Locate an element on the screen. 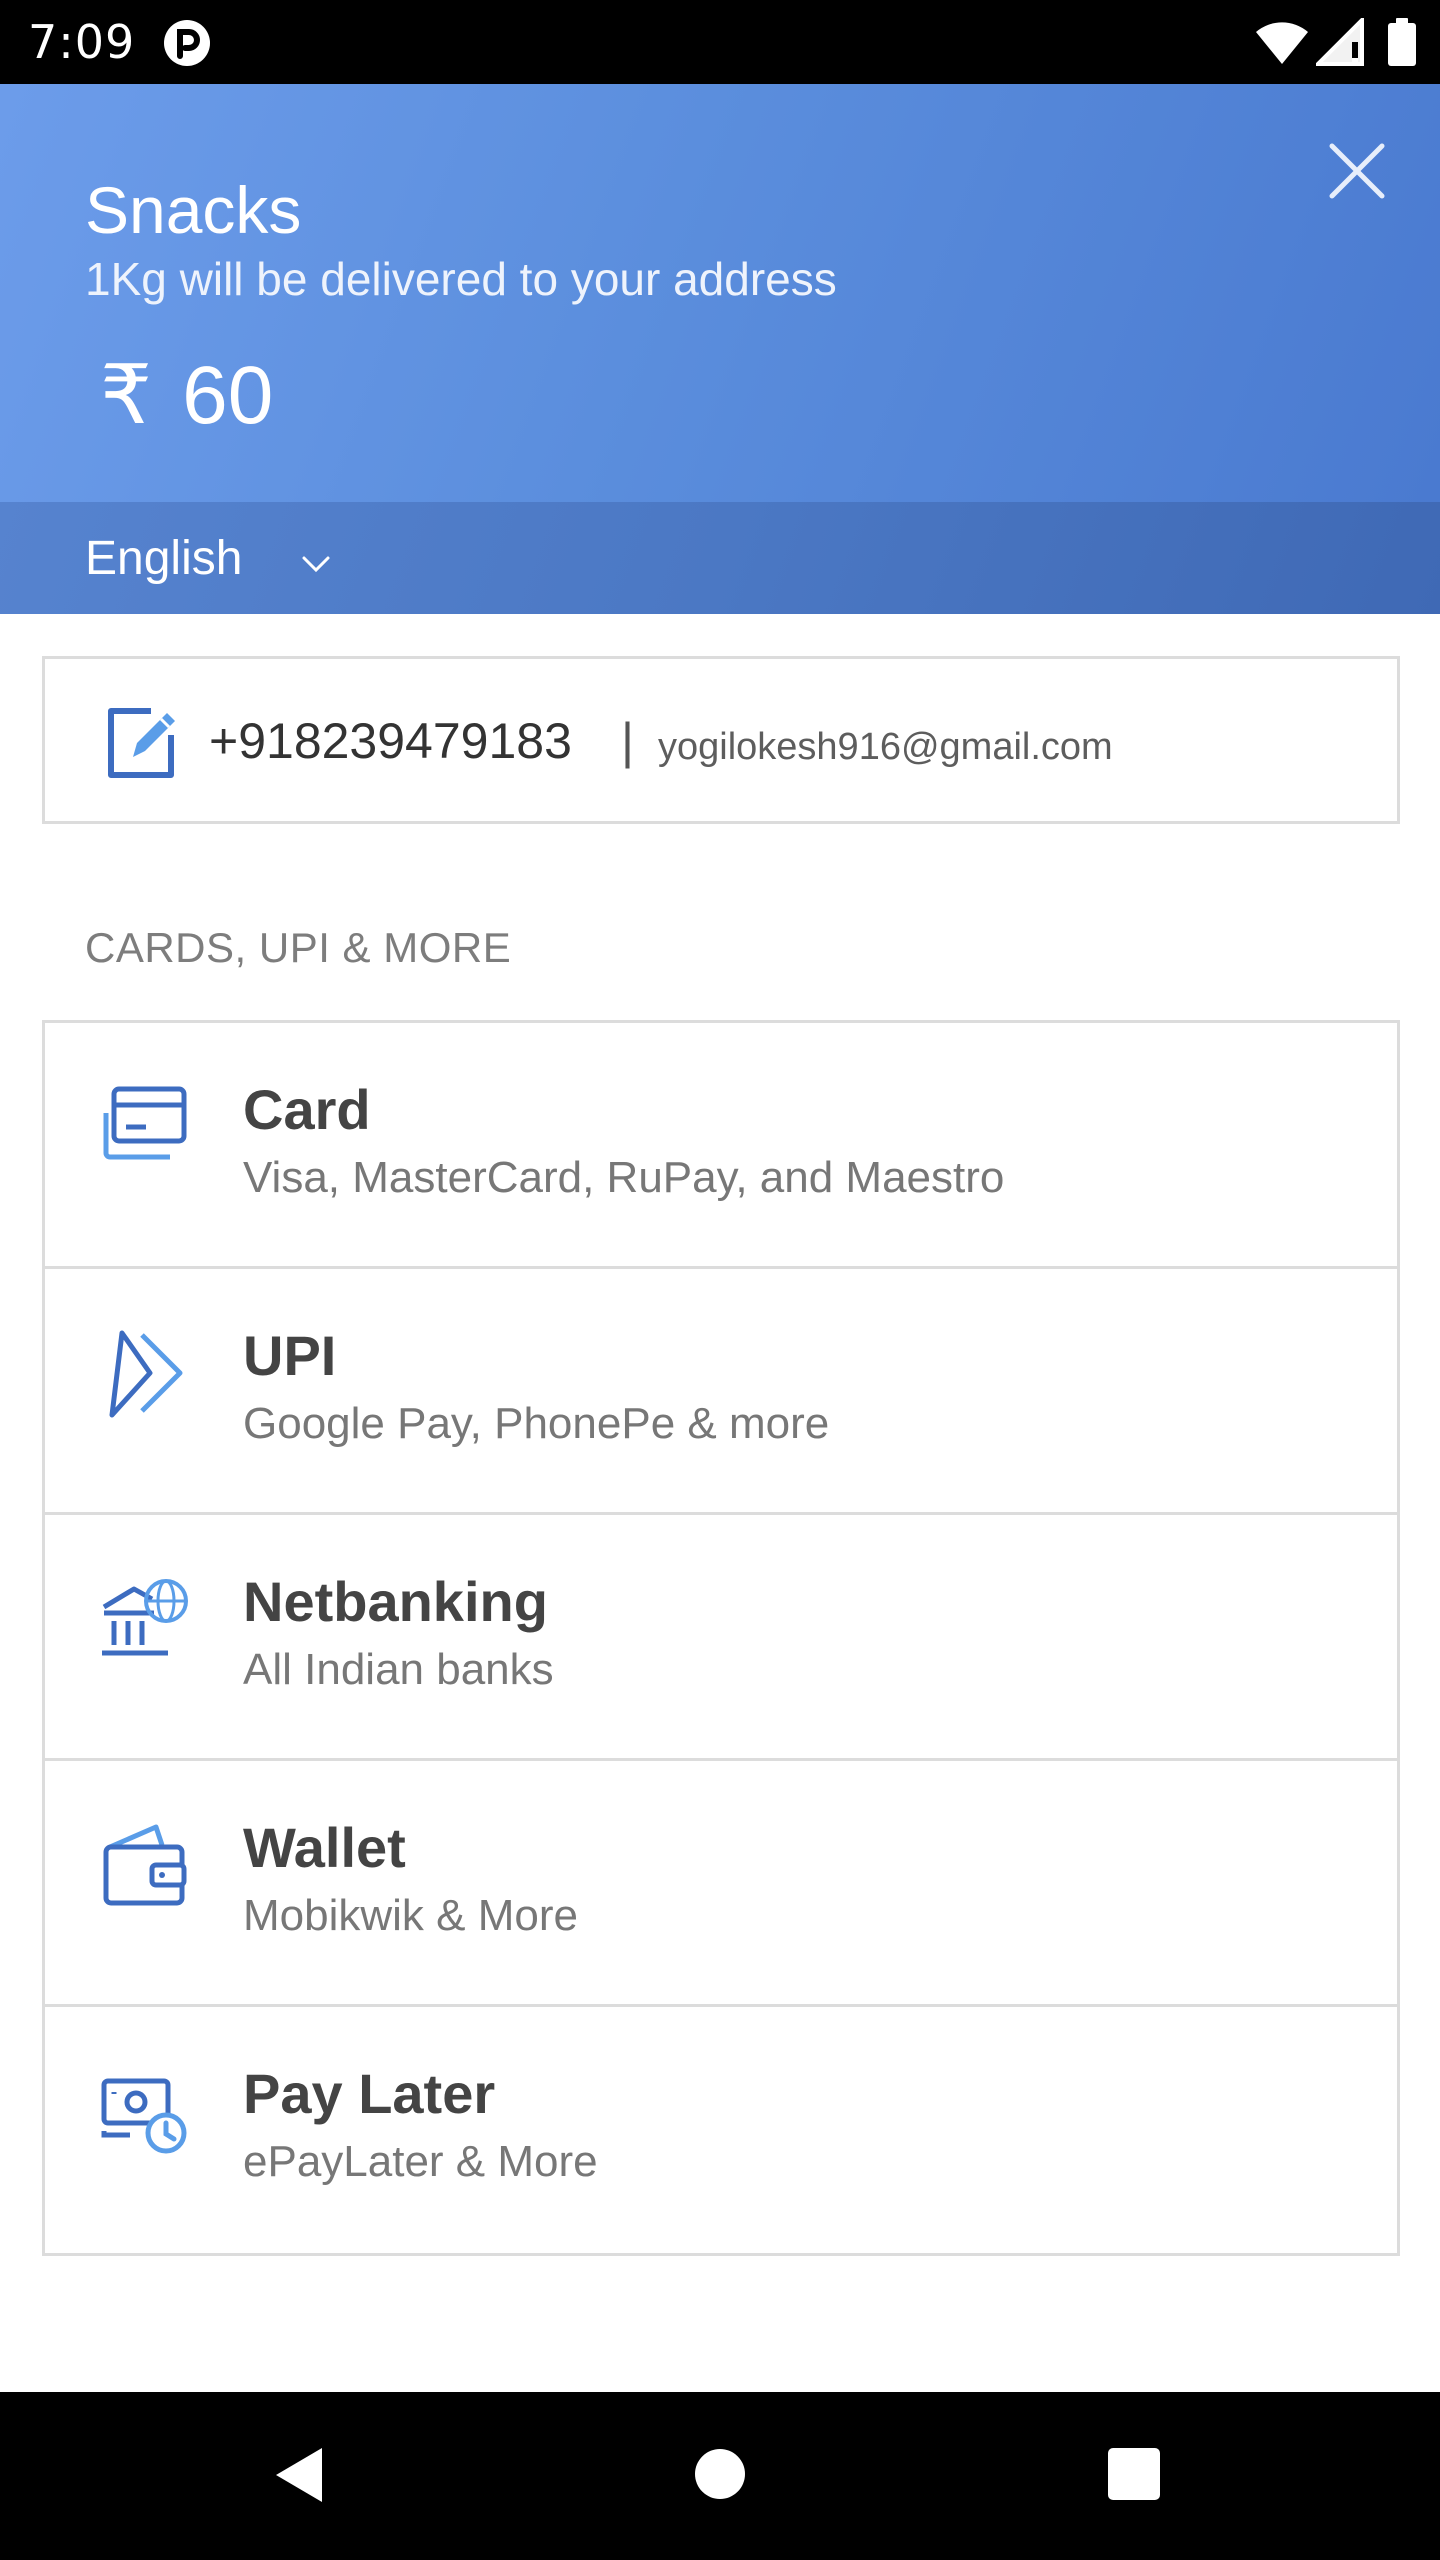 This screenshot has width=1440, height=2560. wallet-icon is located at coordinates (145, 1865).